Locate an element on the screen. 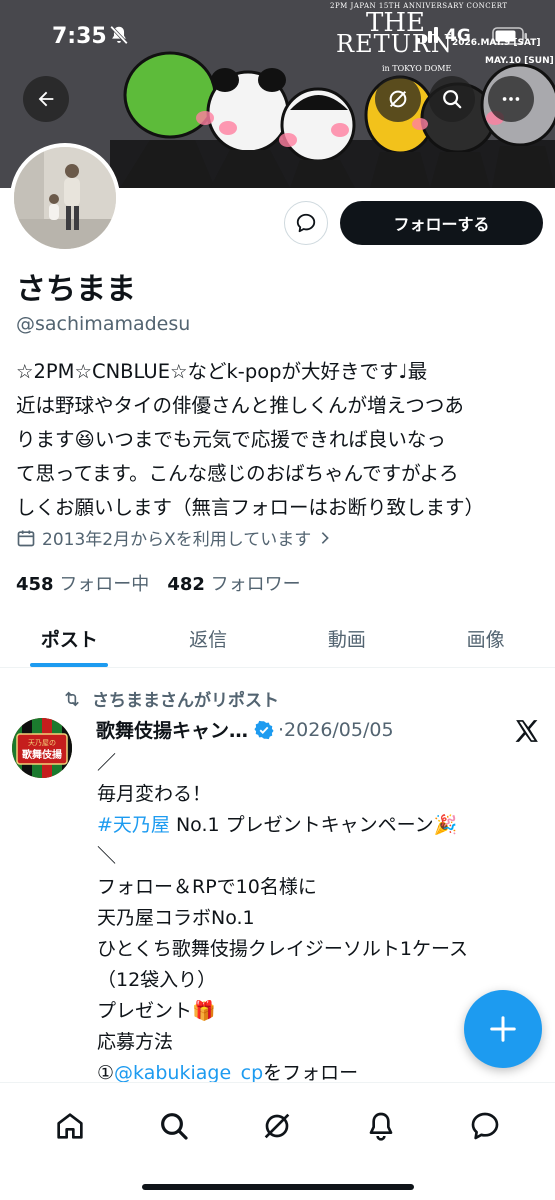 The height and width of the screenshot is (1200, 555). joined-date: 2013年2月からXを利用しています is located at coordinates (174, 537).